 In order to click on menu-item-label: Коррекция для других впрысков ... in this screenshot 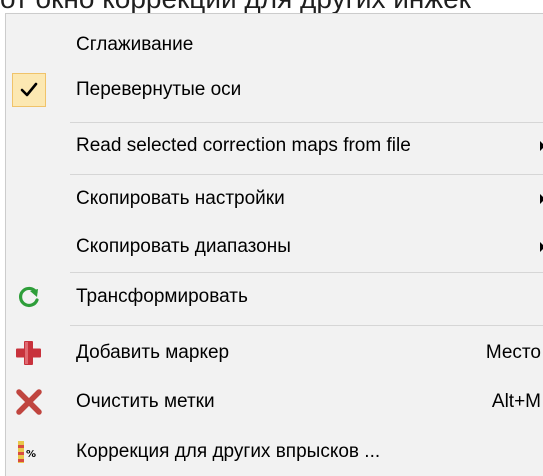, I will do `click(228, 451)`.